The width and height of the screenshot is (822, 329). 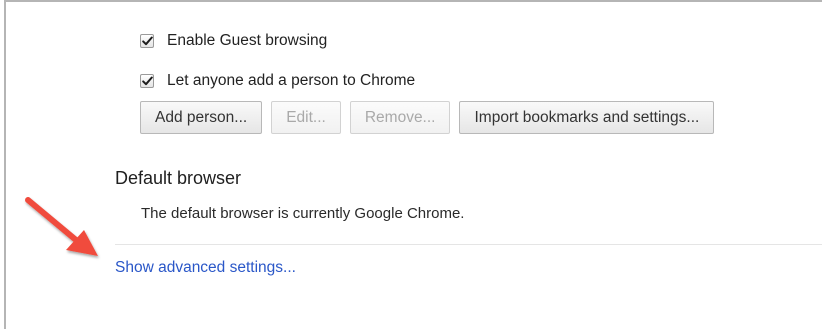 I want to click on guest-browsing-checkbox, so click(x=147, y=41).